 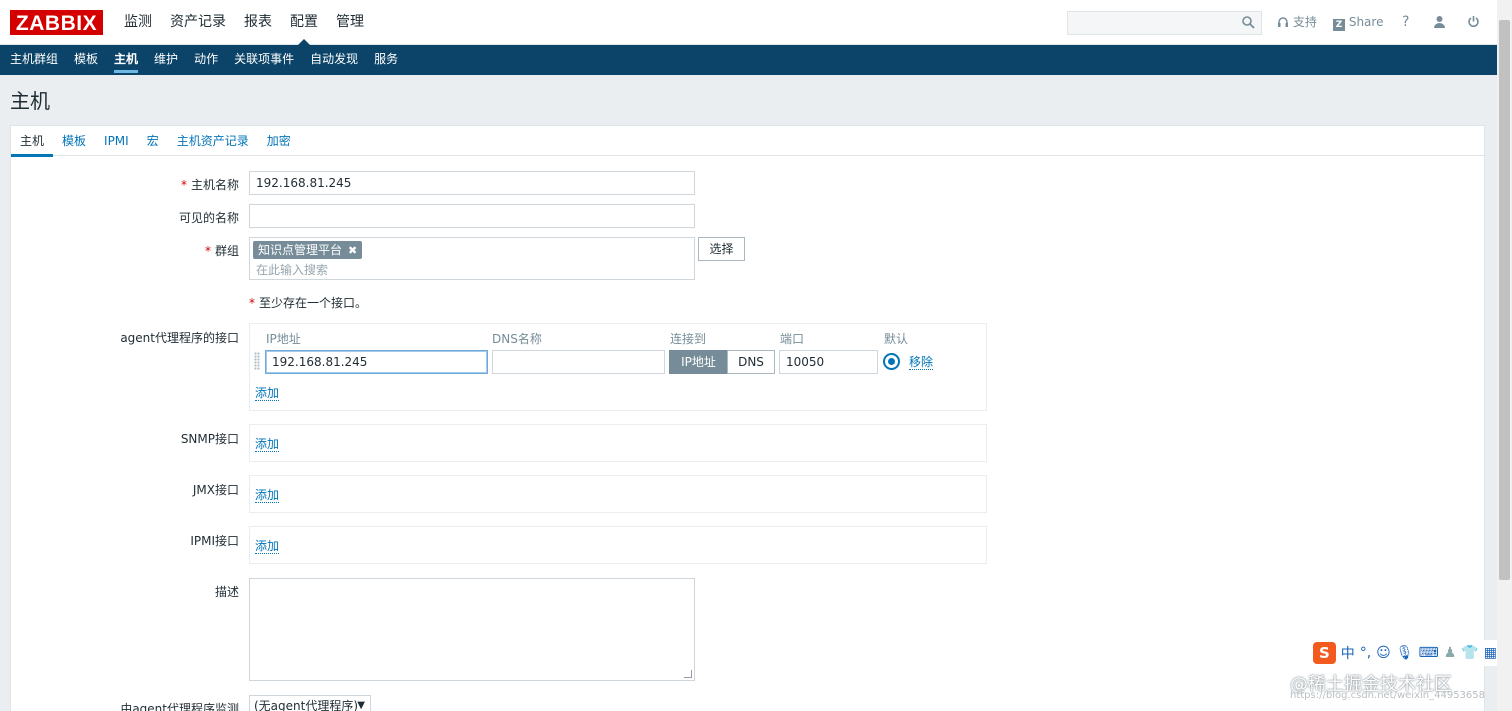 What do you see at coordinates (1365, 653) in the screenshot?
I see `ime-punctuation: °,` at bounding box center [1365, 653].